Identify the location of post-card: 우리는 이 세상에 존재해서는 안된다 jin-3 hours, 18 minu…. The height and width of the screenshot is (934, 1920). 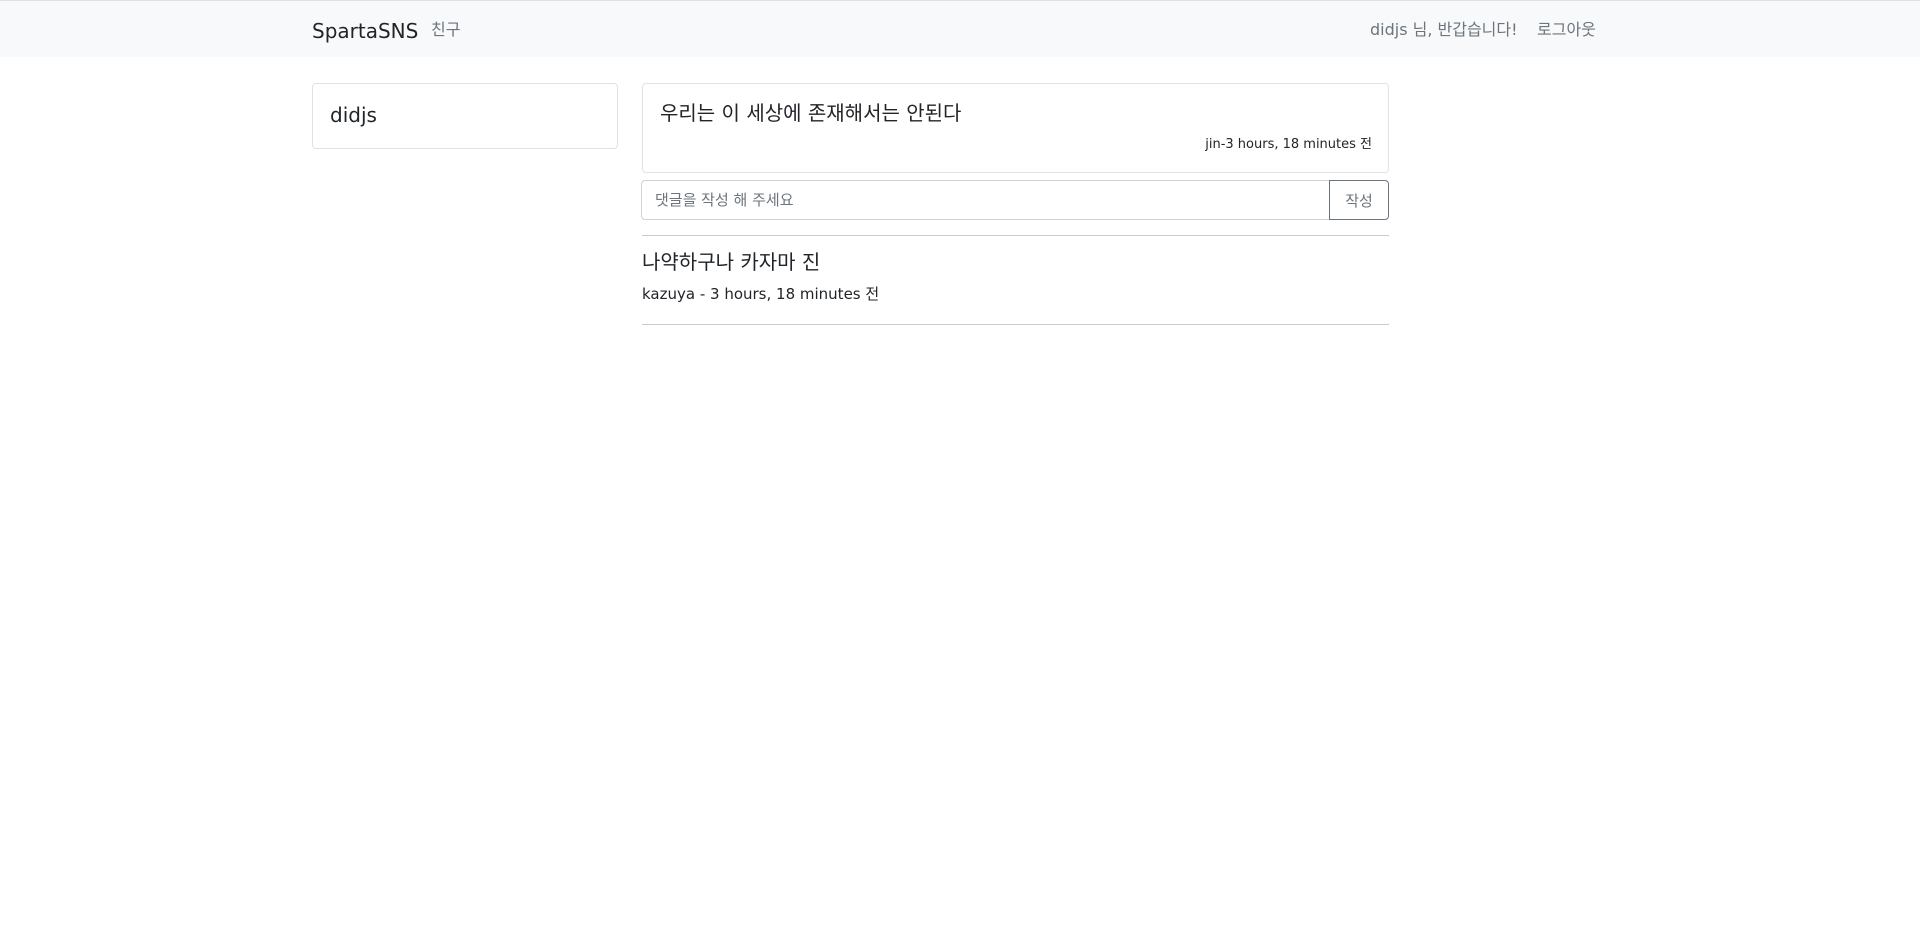
(1015, 128).